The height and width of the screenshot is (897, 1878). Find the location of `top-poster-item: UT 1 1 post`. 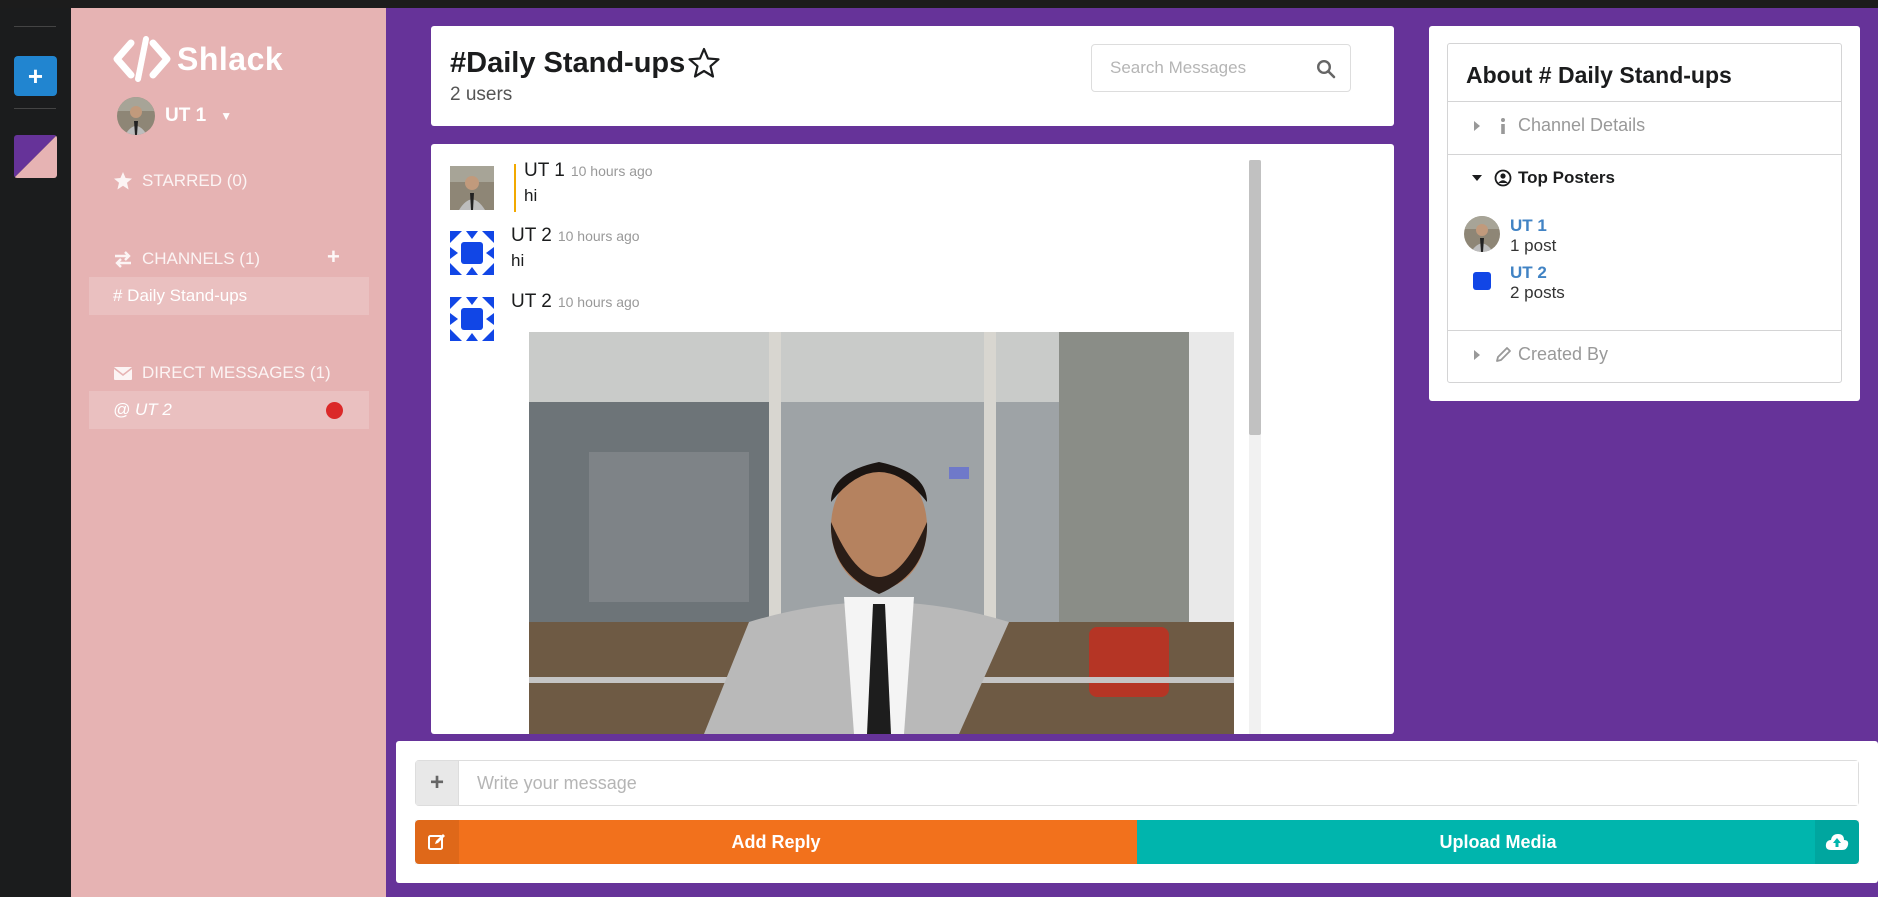

top-poster-item: UT 1 1 post is located at coordinates (1510, 236).